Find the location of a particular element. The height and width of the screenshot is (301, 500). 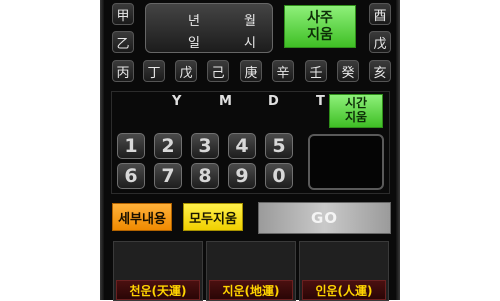

number-key-2: 2 is located at coordinates (168, 146).